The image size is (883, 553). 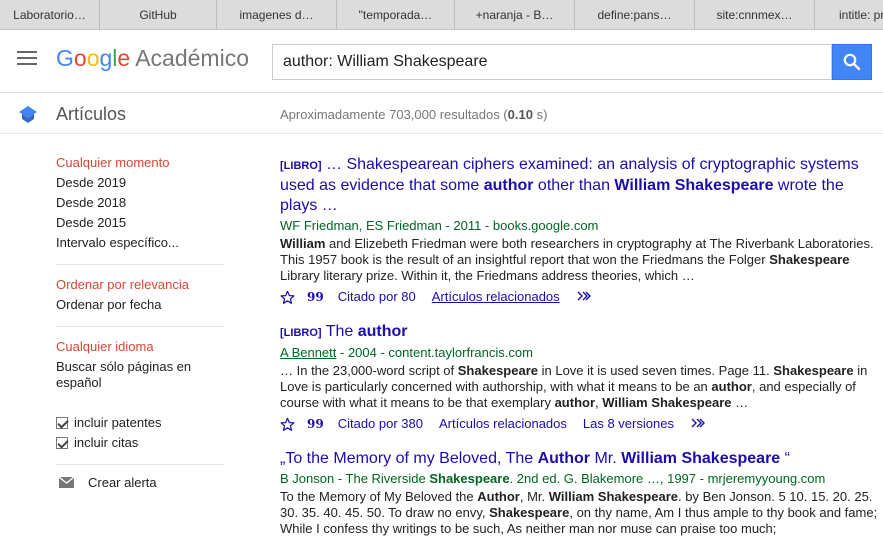 I want to click on menu-icon, so click(x=27, y=59).